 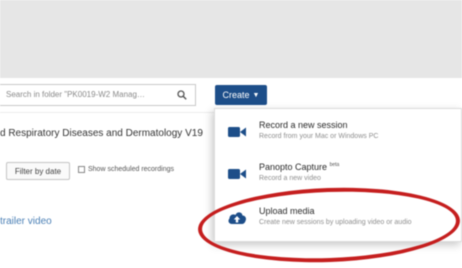 What do you see at coordinates (131, 169) in the screenshot?
I see `show-scheduled-label: Show scheduled recordings` at bounding box center [131, 169].